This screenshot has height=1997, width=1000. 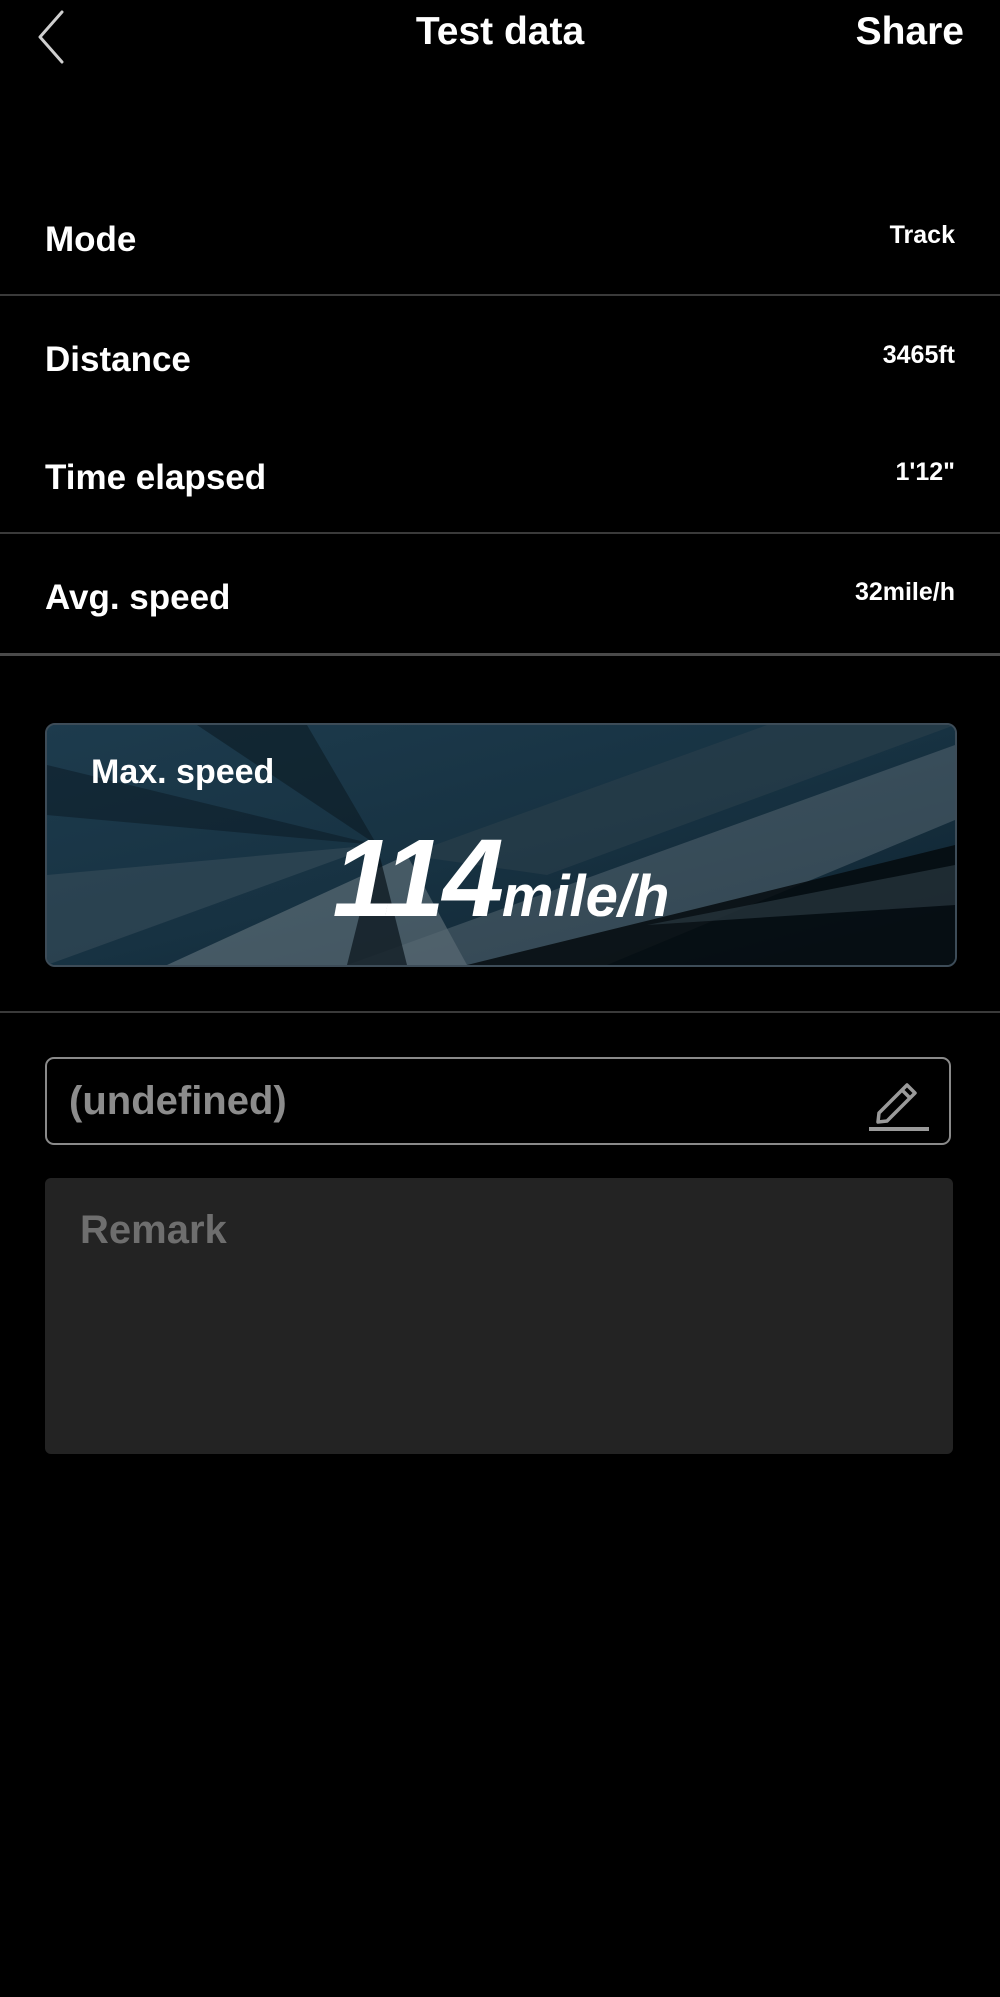 What do you see at coordinates (183, 772) in the screenshot?
I see `max-speed-label: Max. speed` at bounding box center [183, 772].